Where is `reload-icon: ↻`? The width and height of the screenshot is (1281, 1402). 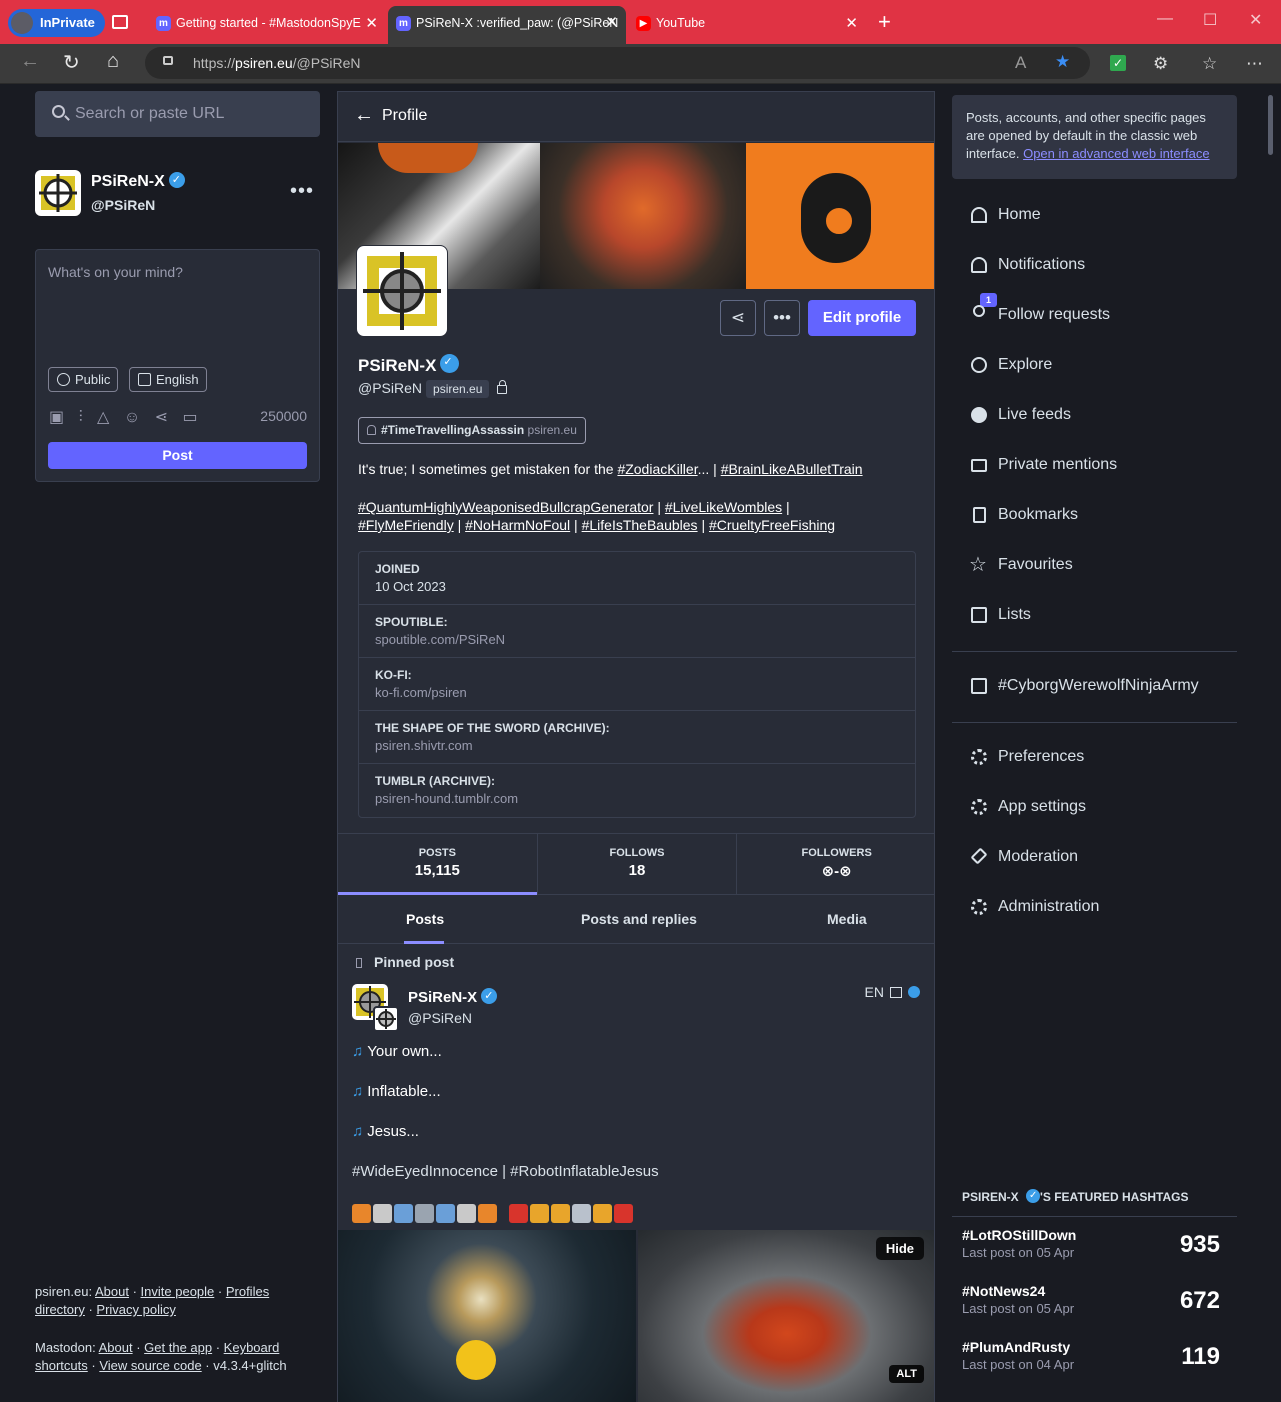
reload-icon: ↻ is located at coordinates (71, 62).